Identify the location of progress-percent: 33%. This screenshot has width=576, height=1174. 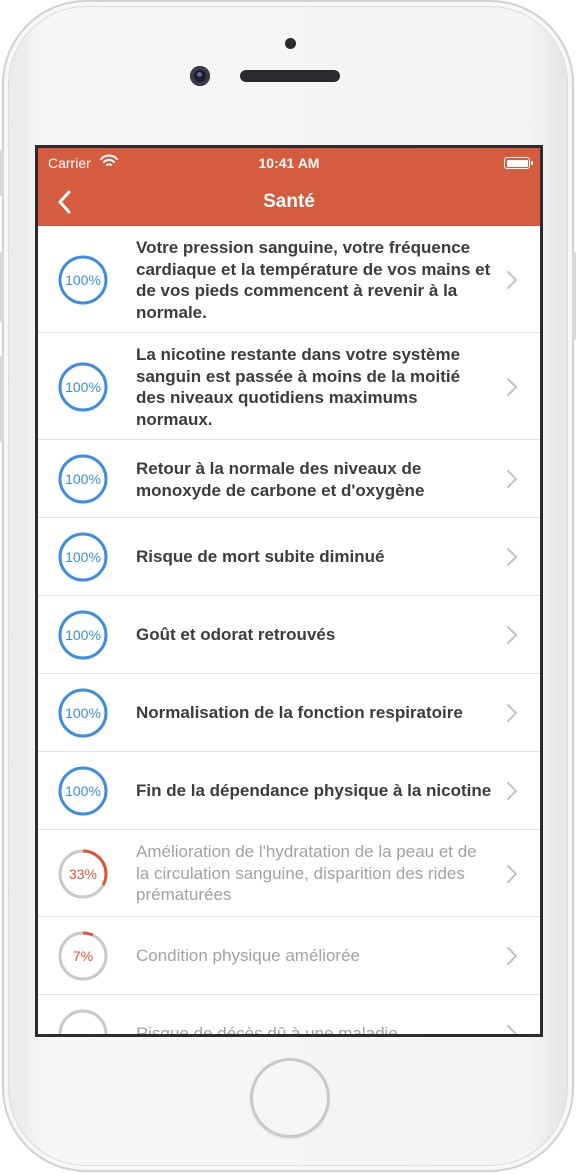
(83, 874).